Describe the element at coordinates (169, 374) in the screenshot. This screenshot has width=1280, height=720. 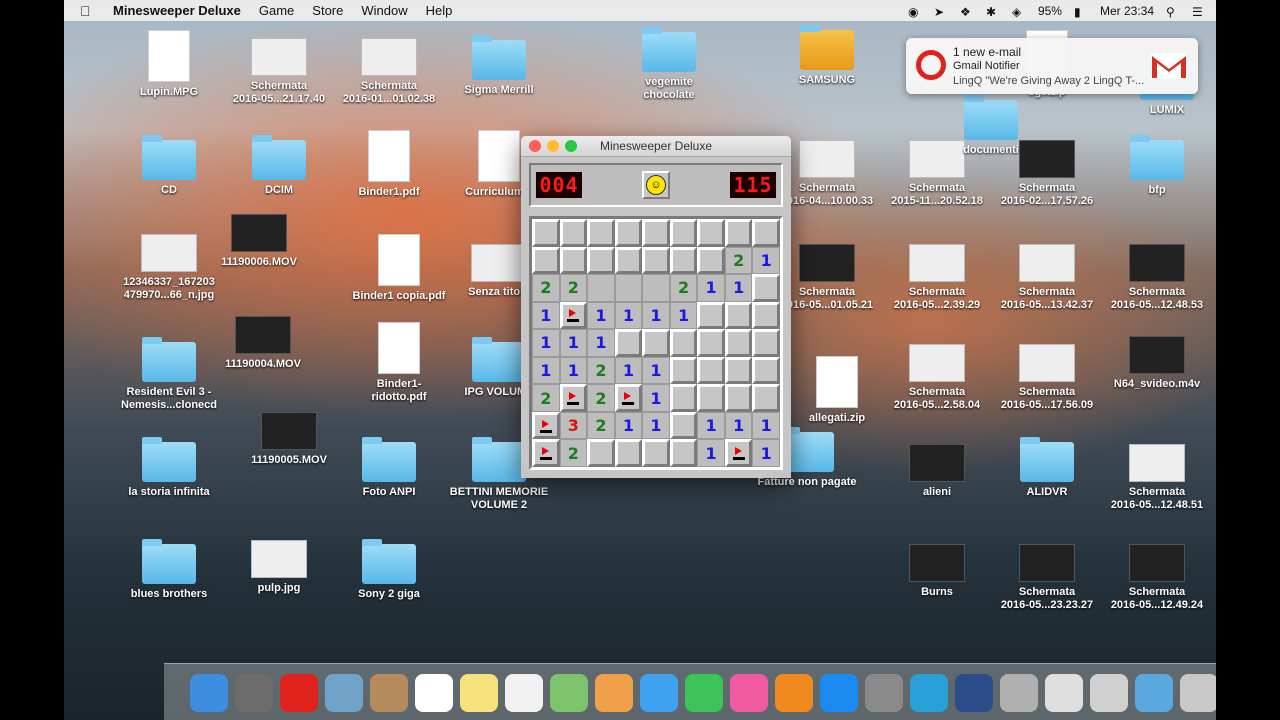
I see `desktop-icon: Resident Evil 3 - Nemesis...clonecd` at that location.